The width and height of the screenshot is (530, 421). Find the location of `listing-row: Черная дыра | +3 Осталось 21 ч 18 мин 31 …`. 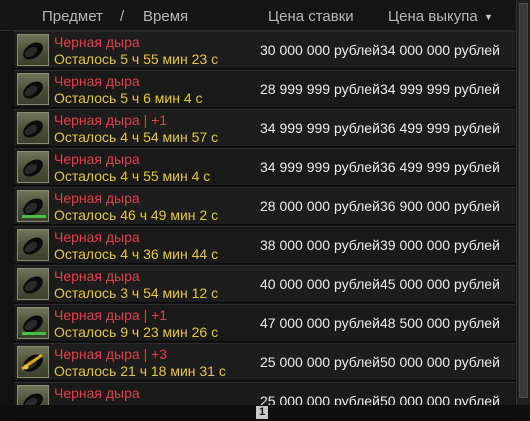

listing-row: Черная дыра | +3 Осталось 21 ч 18 мин 31 … is located at coordinates (264, 362).